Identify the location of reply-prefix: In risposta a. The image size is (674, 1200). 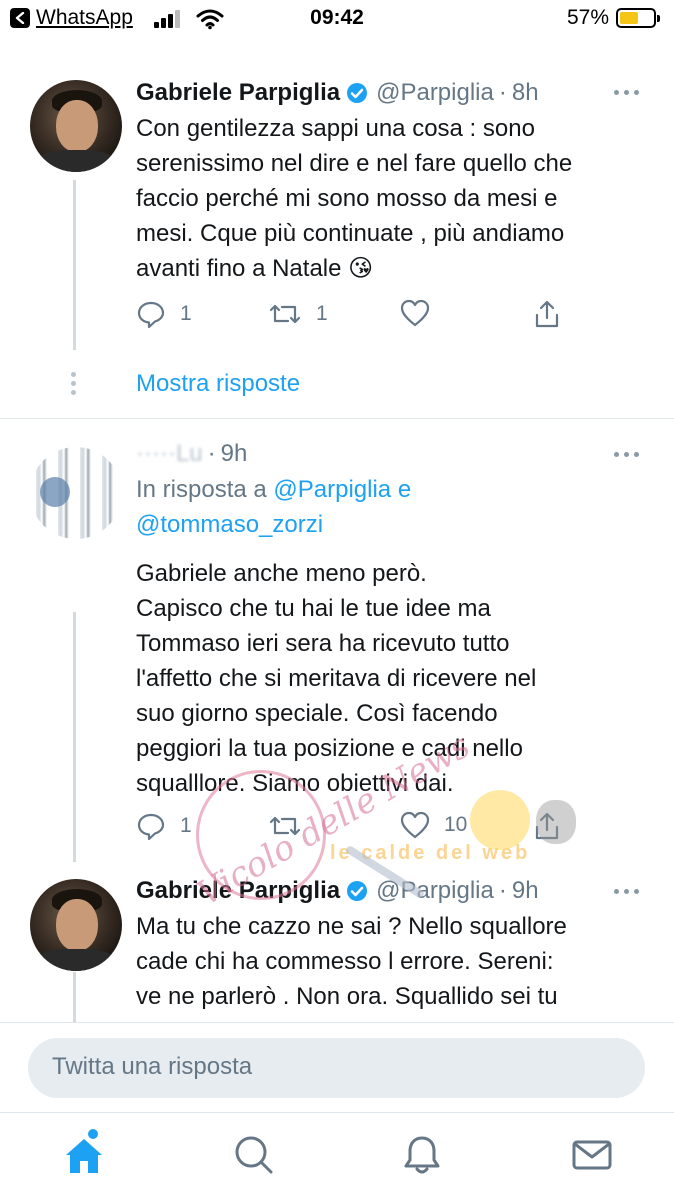
(201, 489).